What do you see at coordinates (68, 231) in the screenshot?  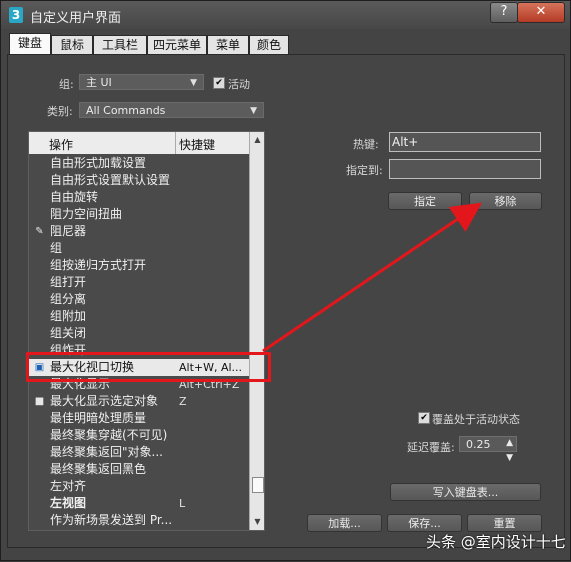 I see `action-name: 阻尼器` at bounding box center [68, 231].